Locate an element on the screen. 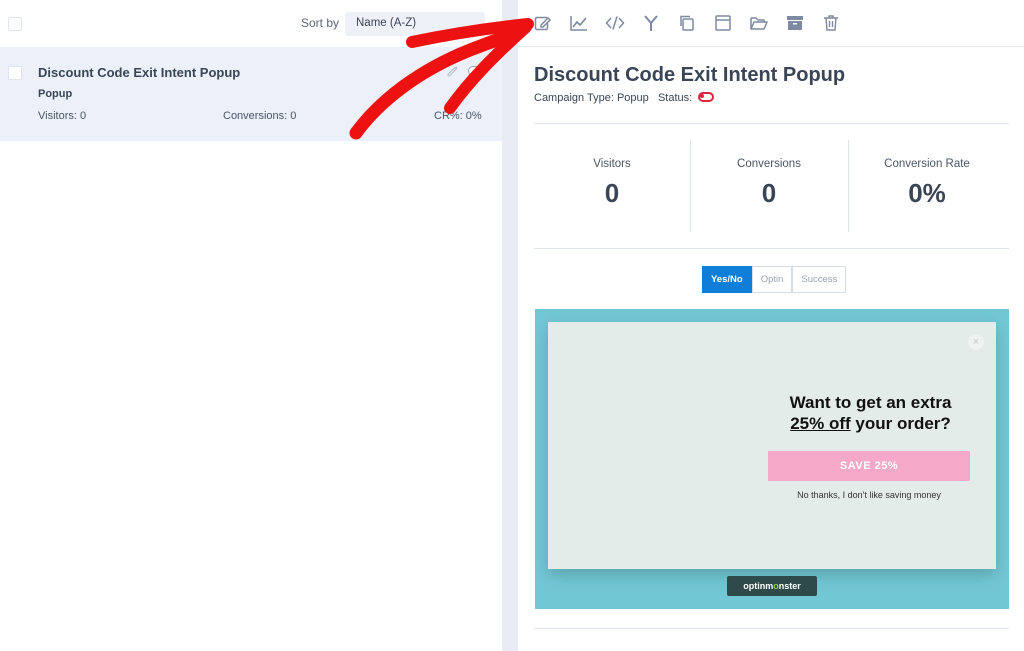  popup-heading-offer: 25% off is located at coordinates (820, 423).